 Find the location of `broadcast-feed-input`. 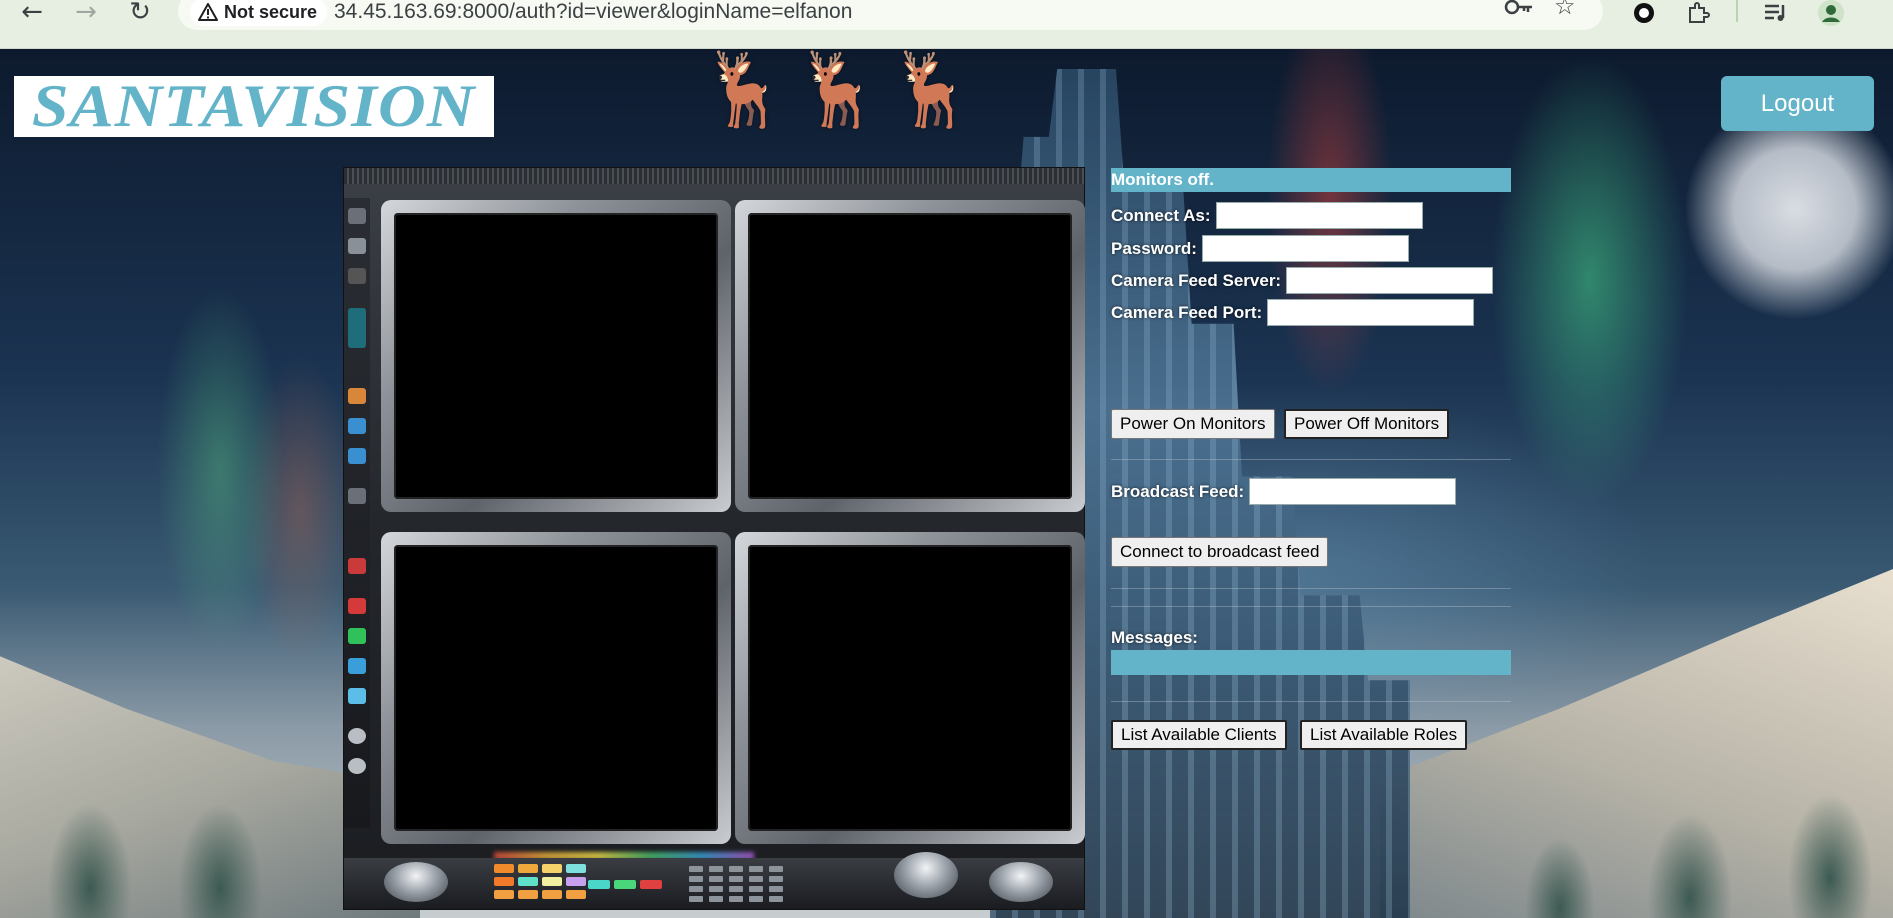

broadcast-feed-input is located at coordinates (1353, 491).